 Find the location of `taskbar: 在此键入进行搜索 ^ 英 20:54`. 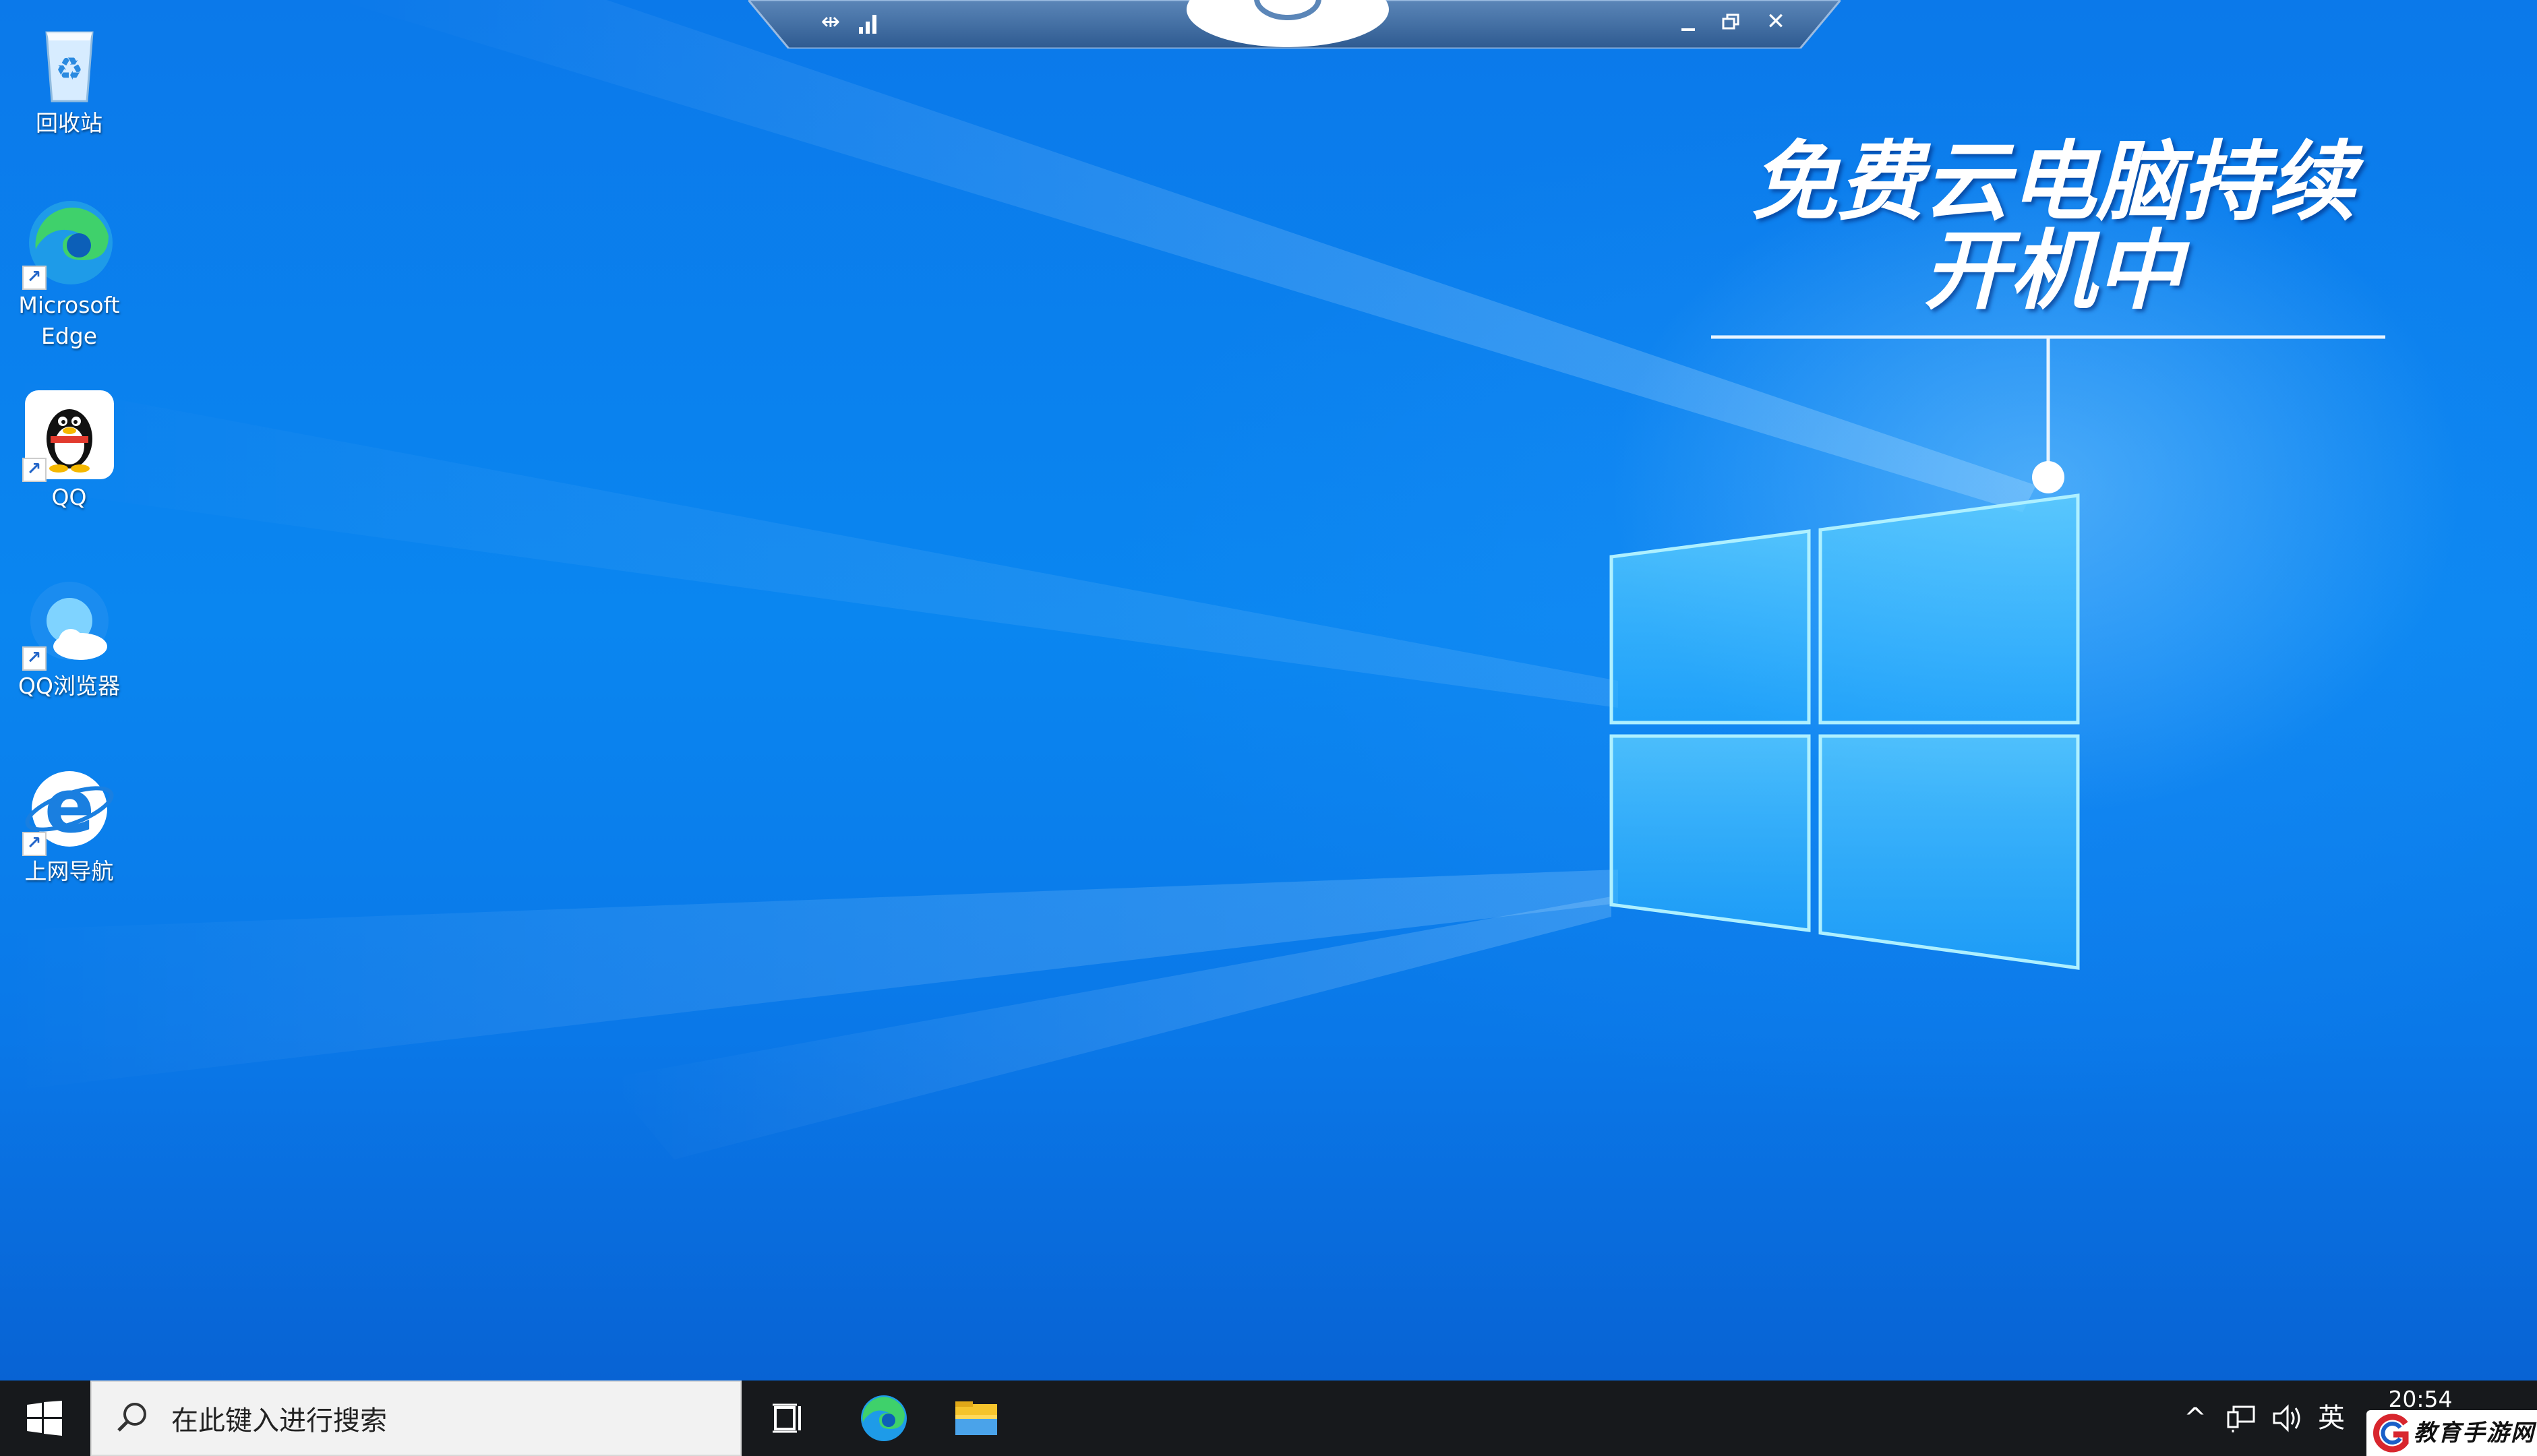

taskbar: 在此键入进行搜索 ^ 英 20:54 is located at coordinates (1268, 1418).